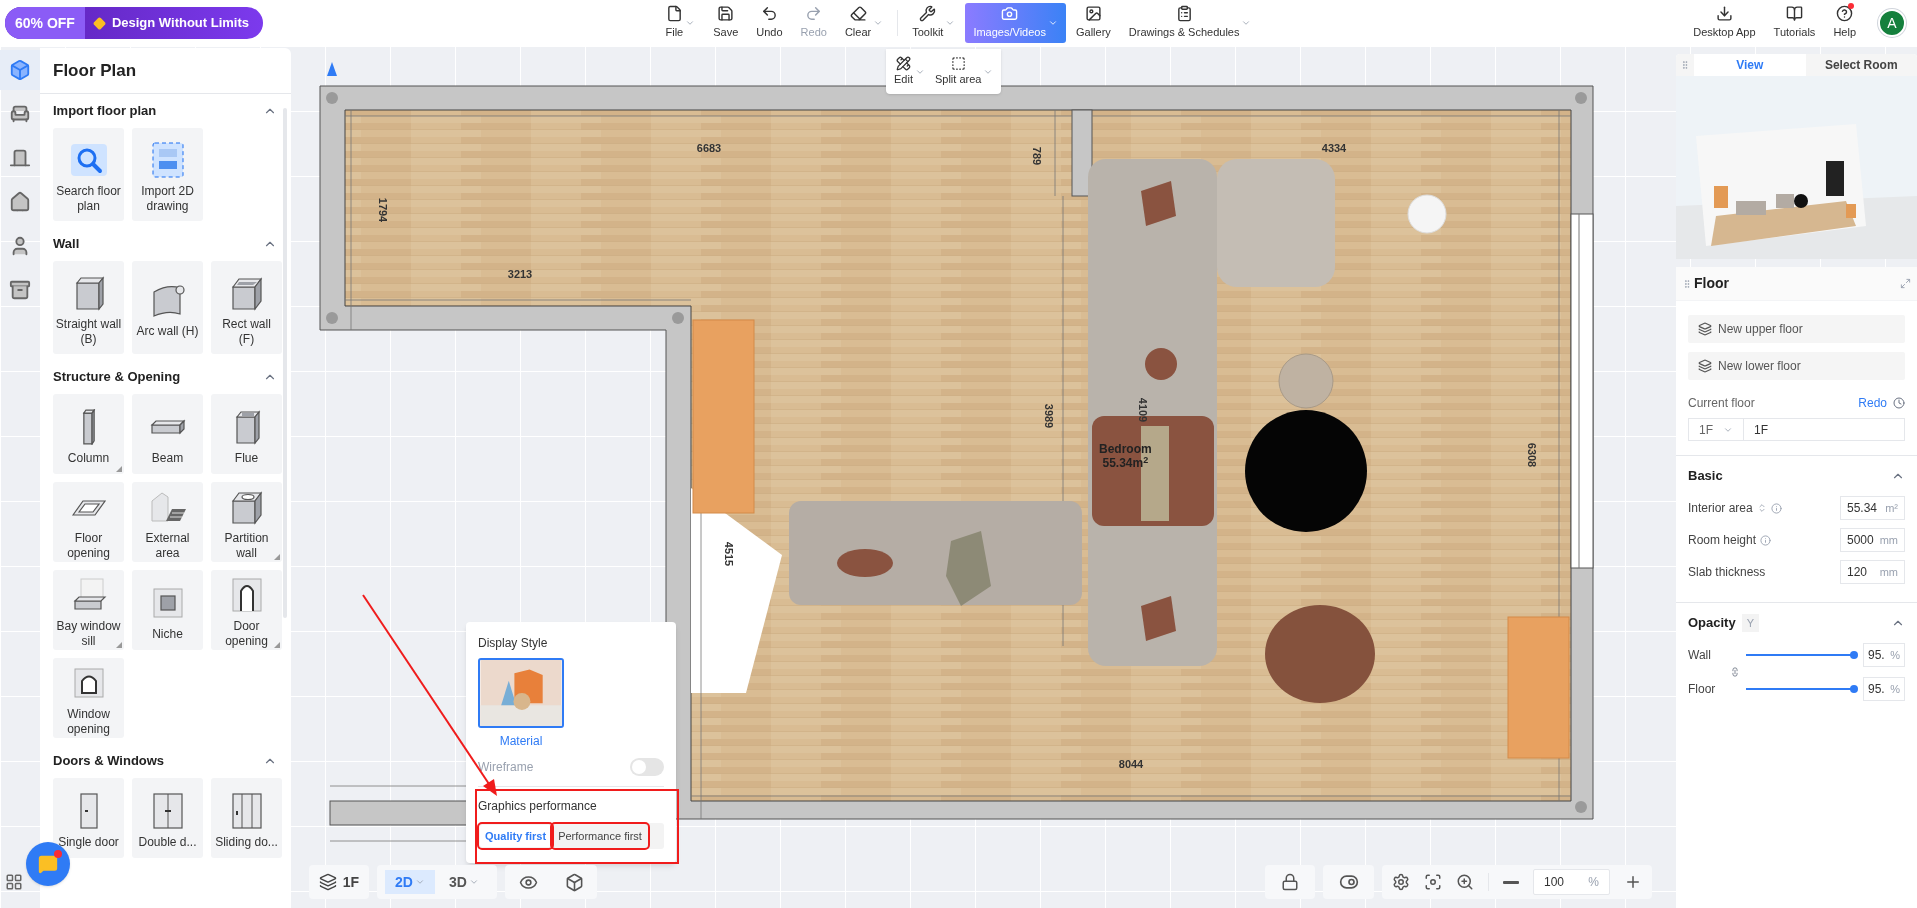 The width and height of the screenshot is (1917, 908). What do you see at coordinates (1905, 283) in the screenshot?
I see `expand-icon` at bounding box center [1905, 283].